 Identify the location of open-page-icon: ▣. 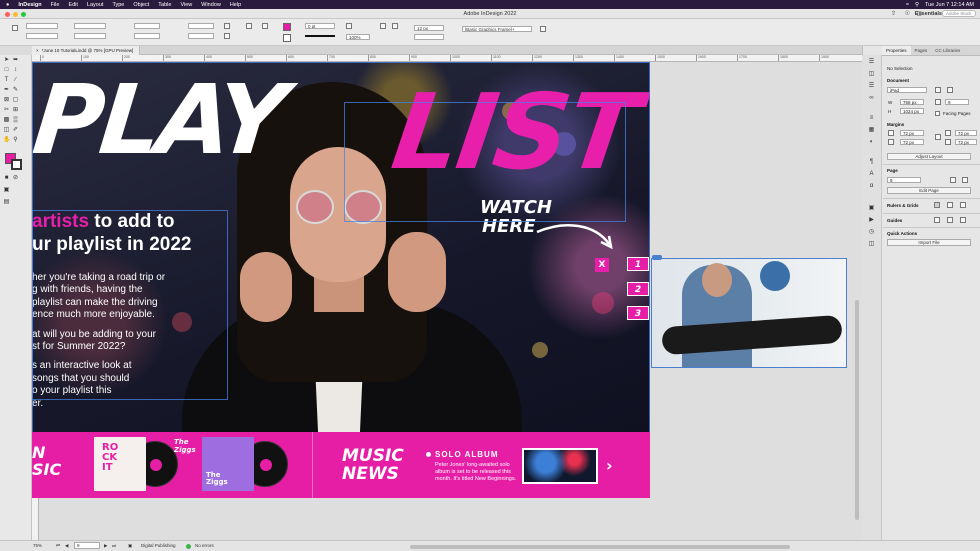
(130, 546).